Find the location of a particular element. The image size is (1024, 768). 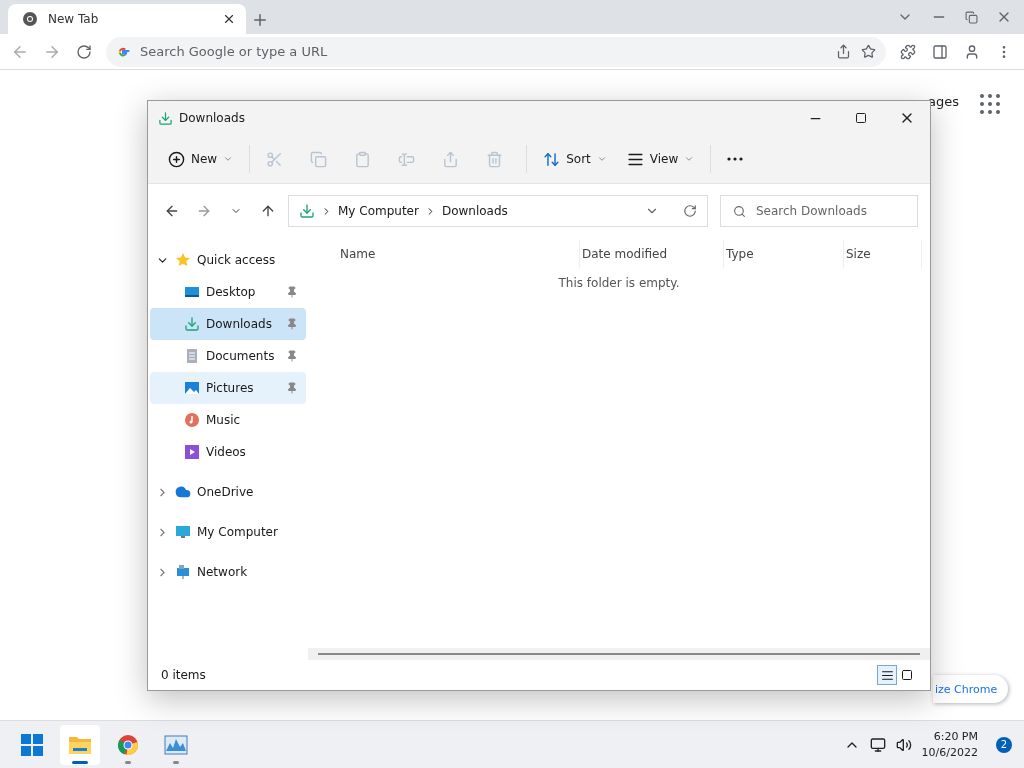

item-count: 0 items is located at coordinates (183, 675).